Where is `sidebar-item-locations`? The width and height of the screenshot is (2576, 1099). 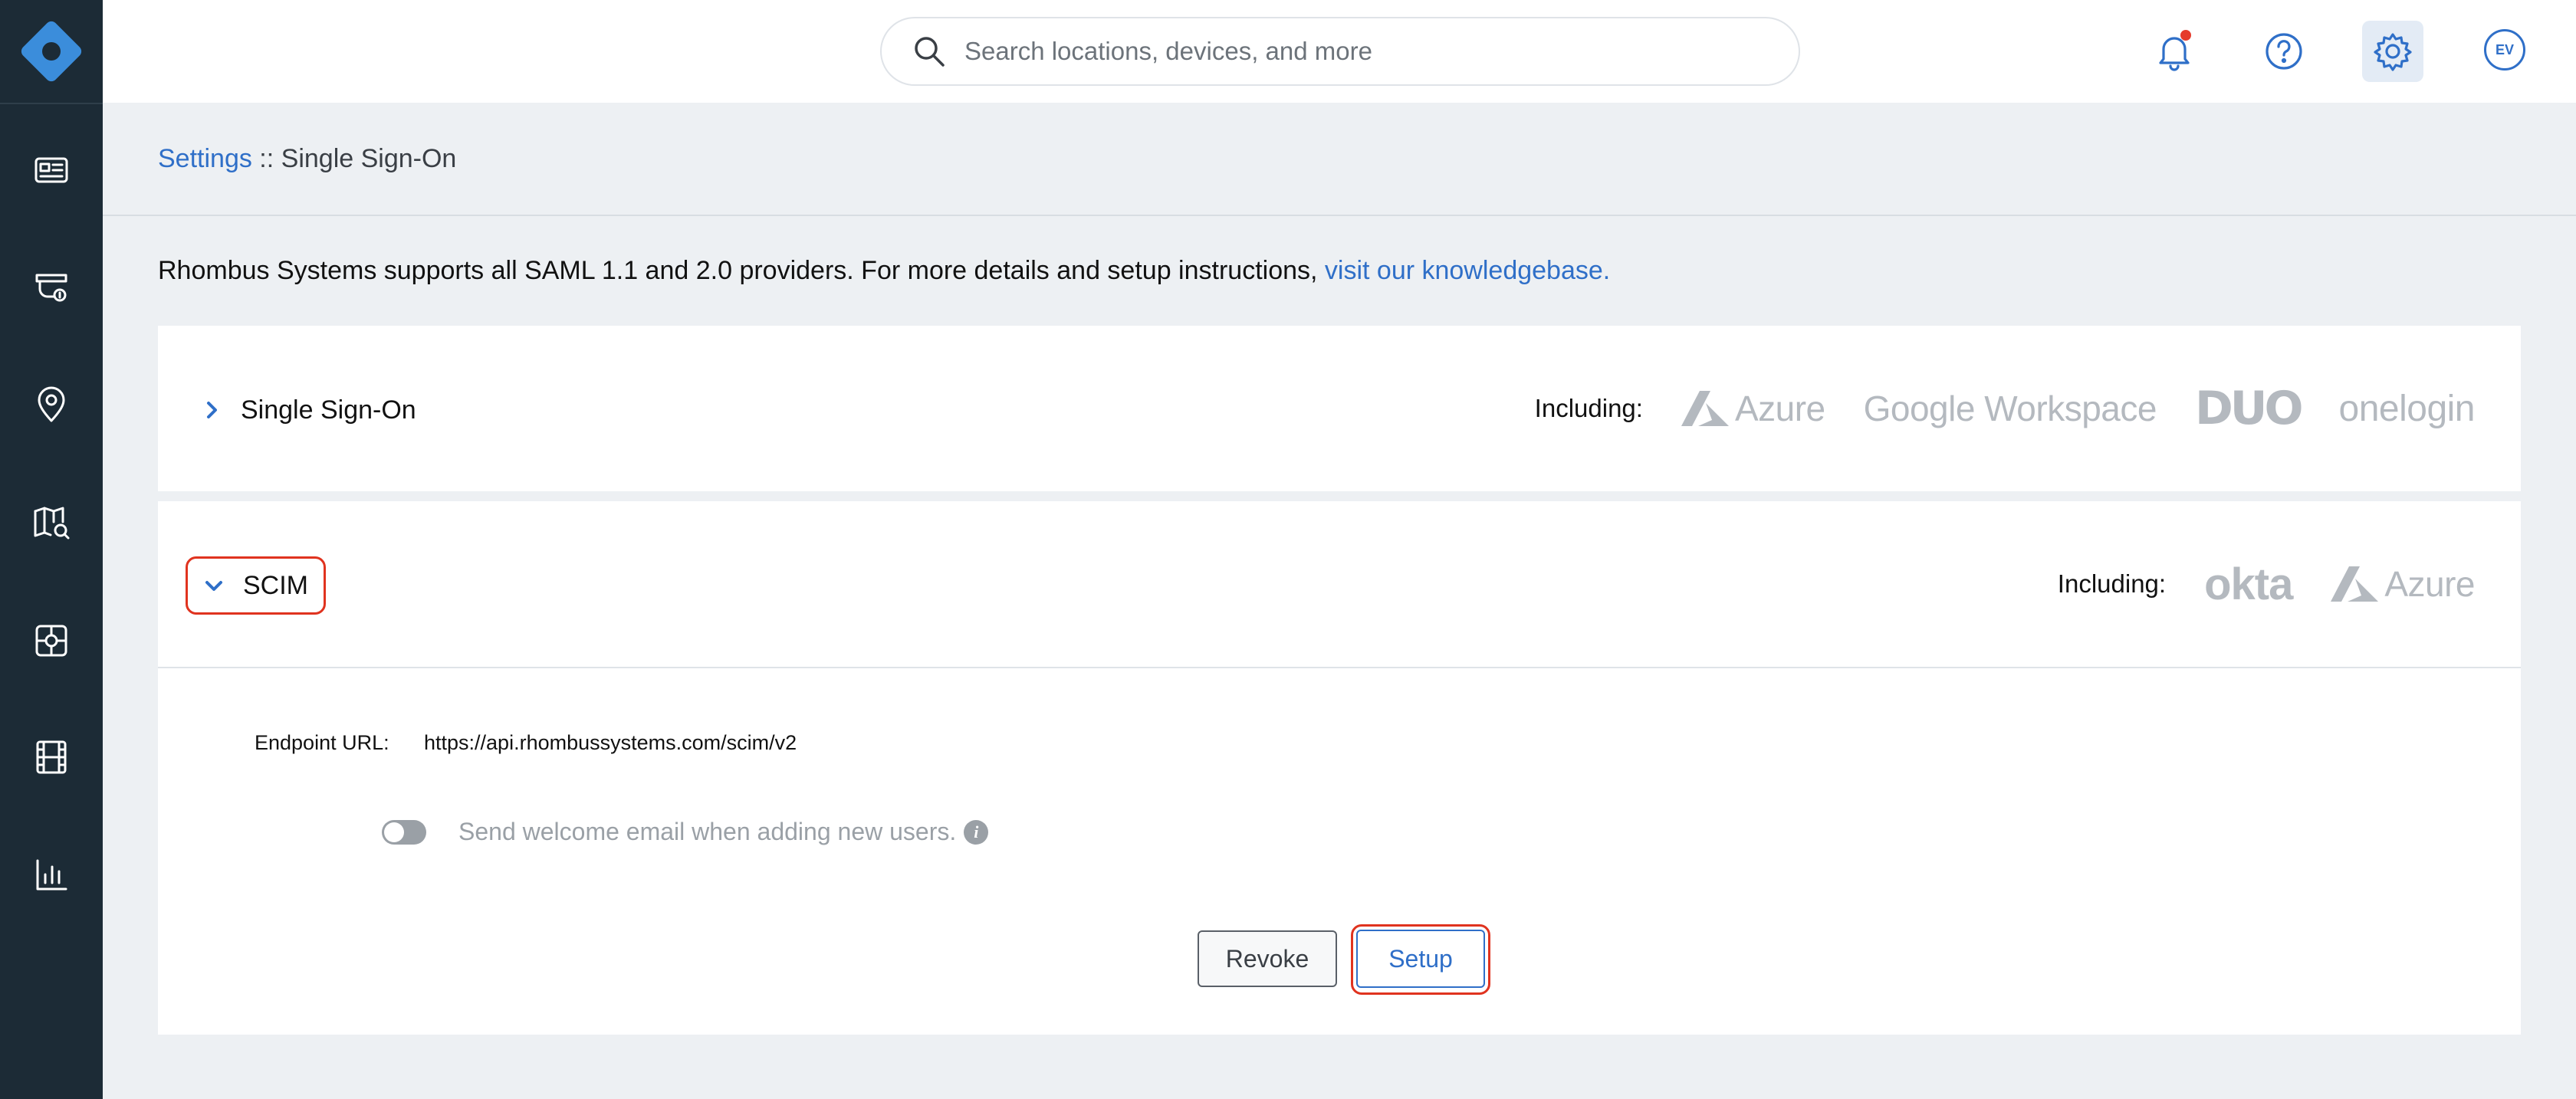 sidebar-item-locations is located at coordinates (52, 405).